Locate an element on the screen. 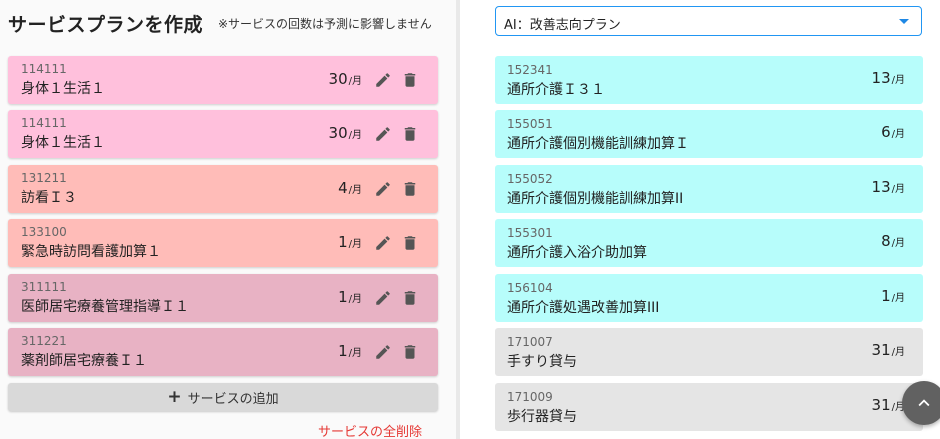 Image resolution: width=940 pixels, height=439 pixels. service-count: 6/月 is located at coordinates (893, 132).